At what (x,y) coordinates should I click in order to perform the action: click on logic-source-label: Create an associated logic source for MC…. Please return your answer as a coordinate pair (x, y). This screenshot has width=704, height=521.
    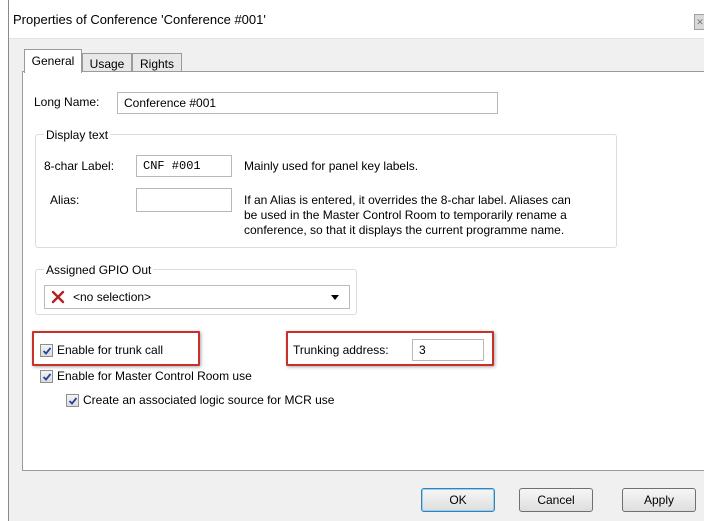
    Looking at the image, I should click on (209, 400).